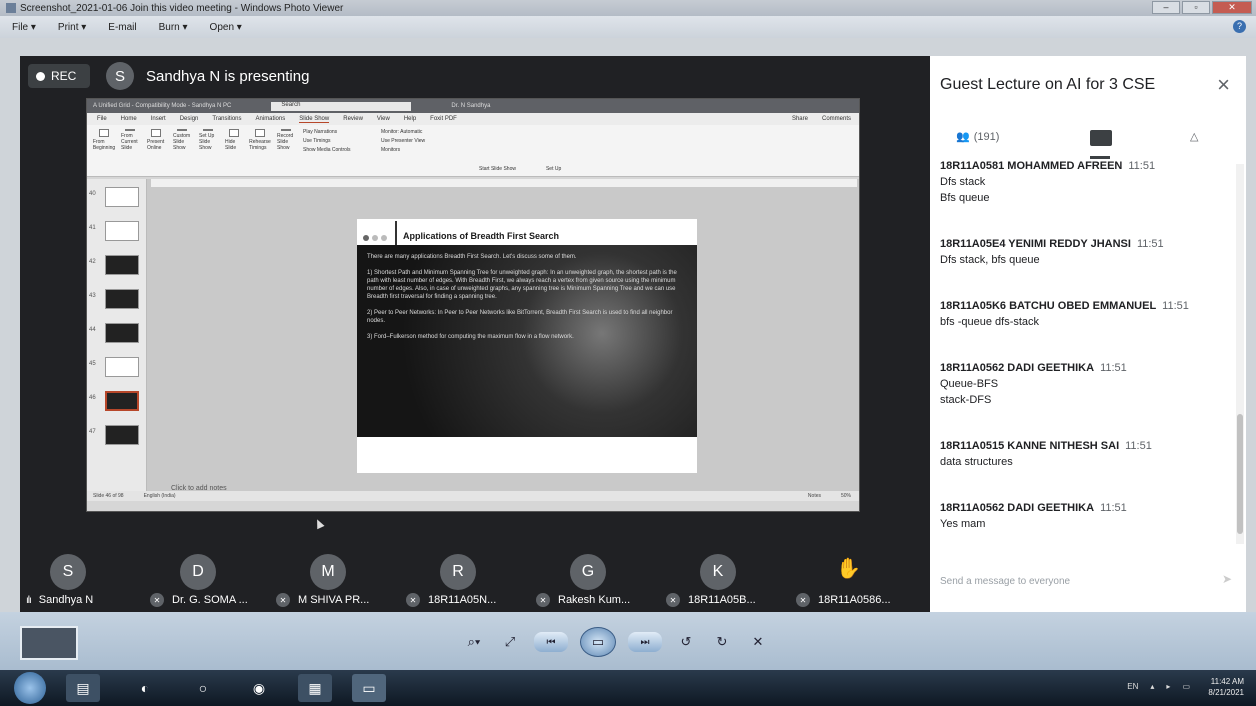 This screenshot has width=1256, height=706. What do you see at coordinates (1048, 84) in the screenshot?
I see `meeting-title: Guest Lecture on AI for 3 CSE` at bounding box center [1048, 84].